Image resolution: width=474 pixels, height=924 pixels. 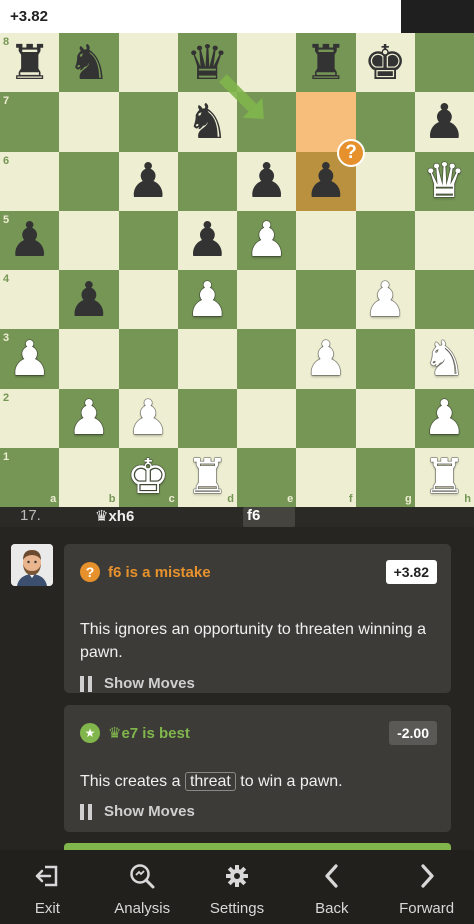 I want to click on bottom-toolbar: Exit Analysis Settings Back Forward, so click(x=237, y=887).